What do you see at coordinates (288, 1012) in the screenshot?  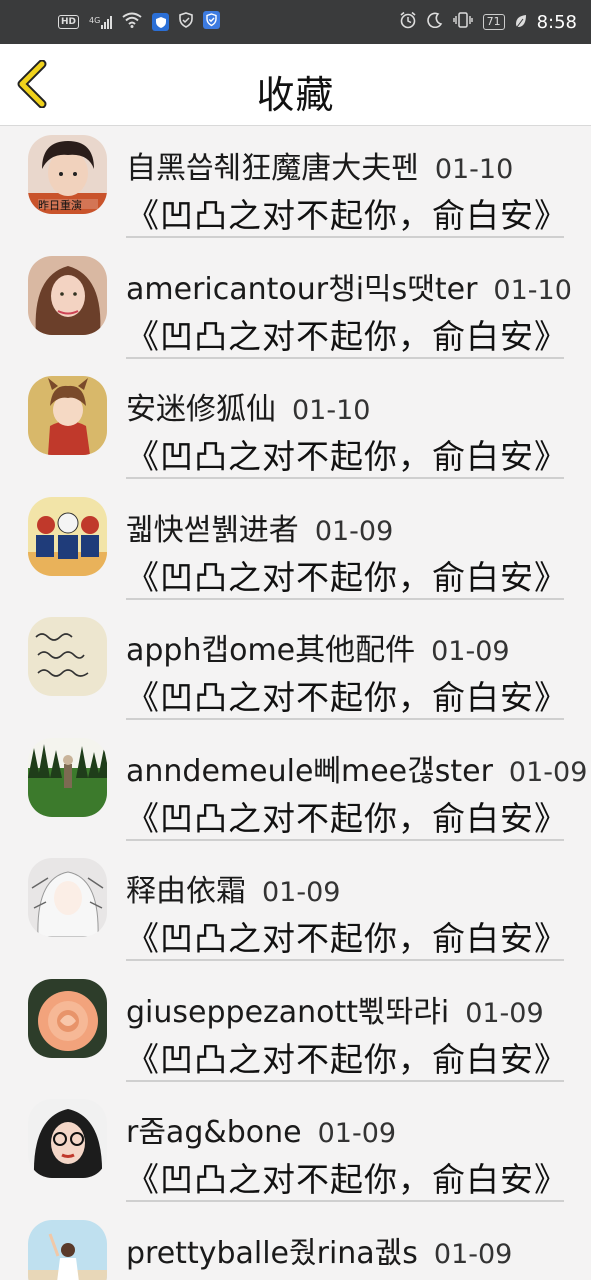 I see `user-name: giuseppezanott뾗똬랴i` at bounding box center [288, 1012].